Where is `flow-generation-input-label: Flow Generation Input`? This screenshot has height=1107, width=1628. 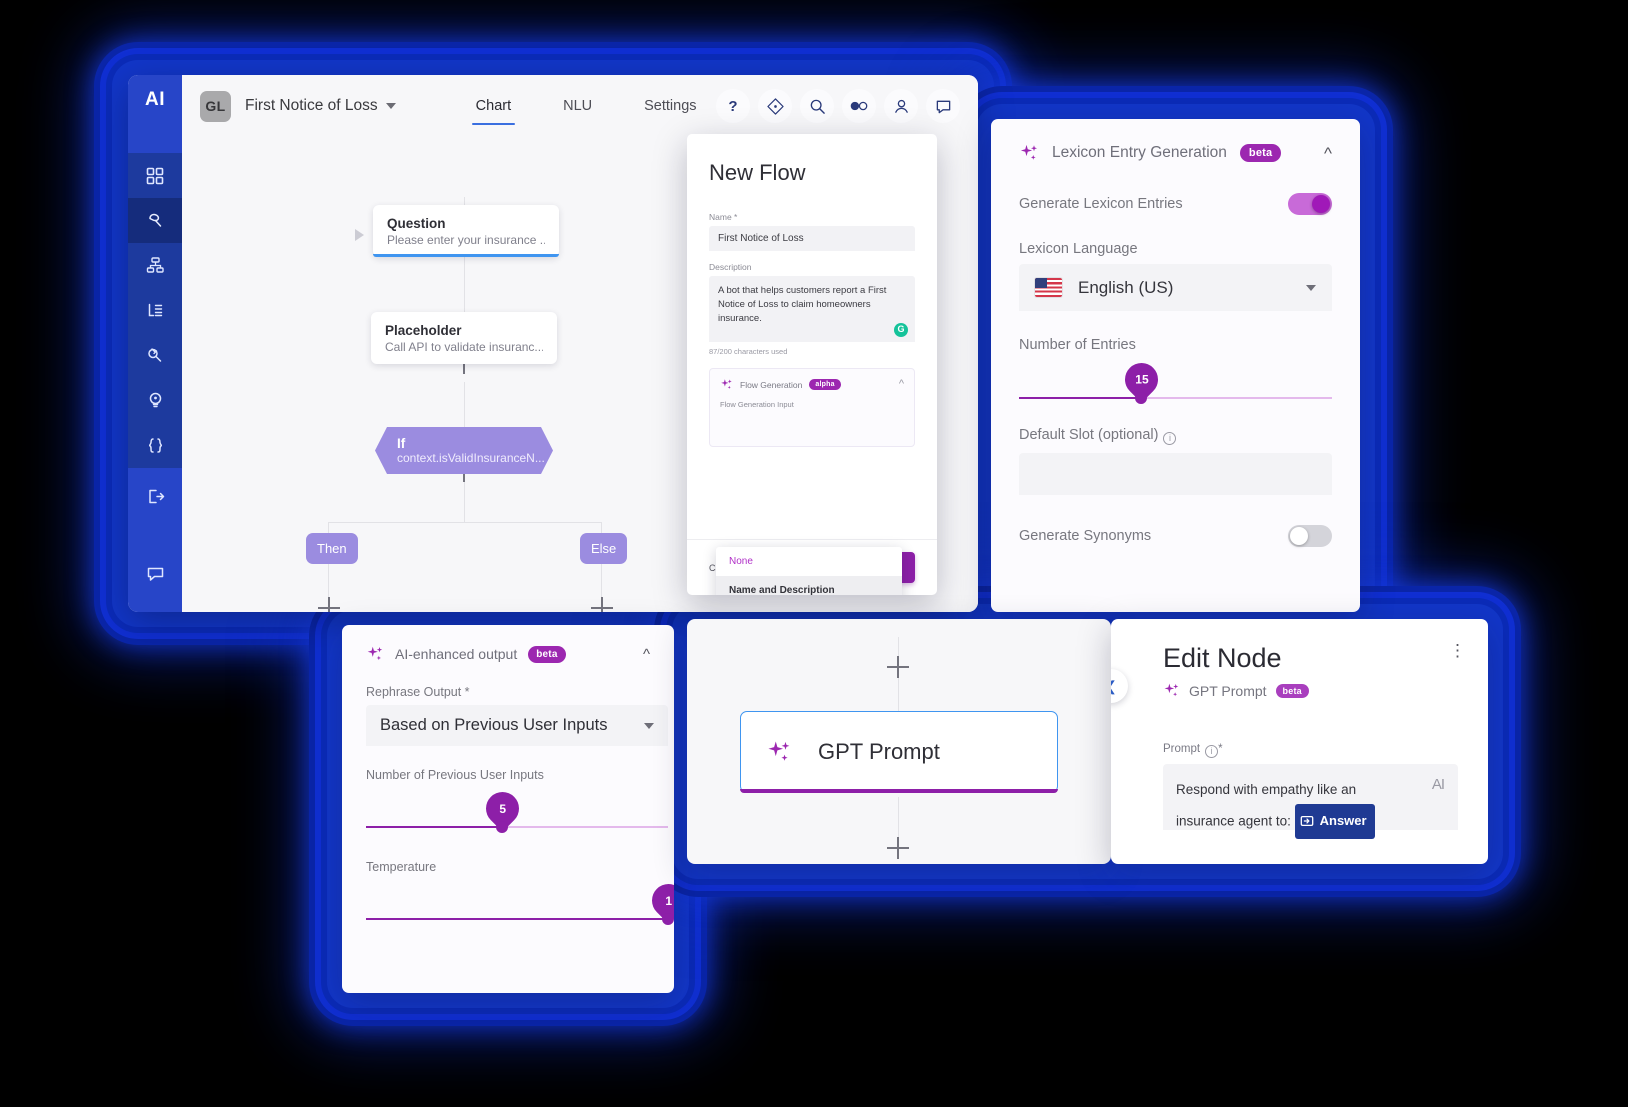 flow-generation-input-label: Flow Generation Input is located at coordinates (757, 404).